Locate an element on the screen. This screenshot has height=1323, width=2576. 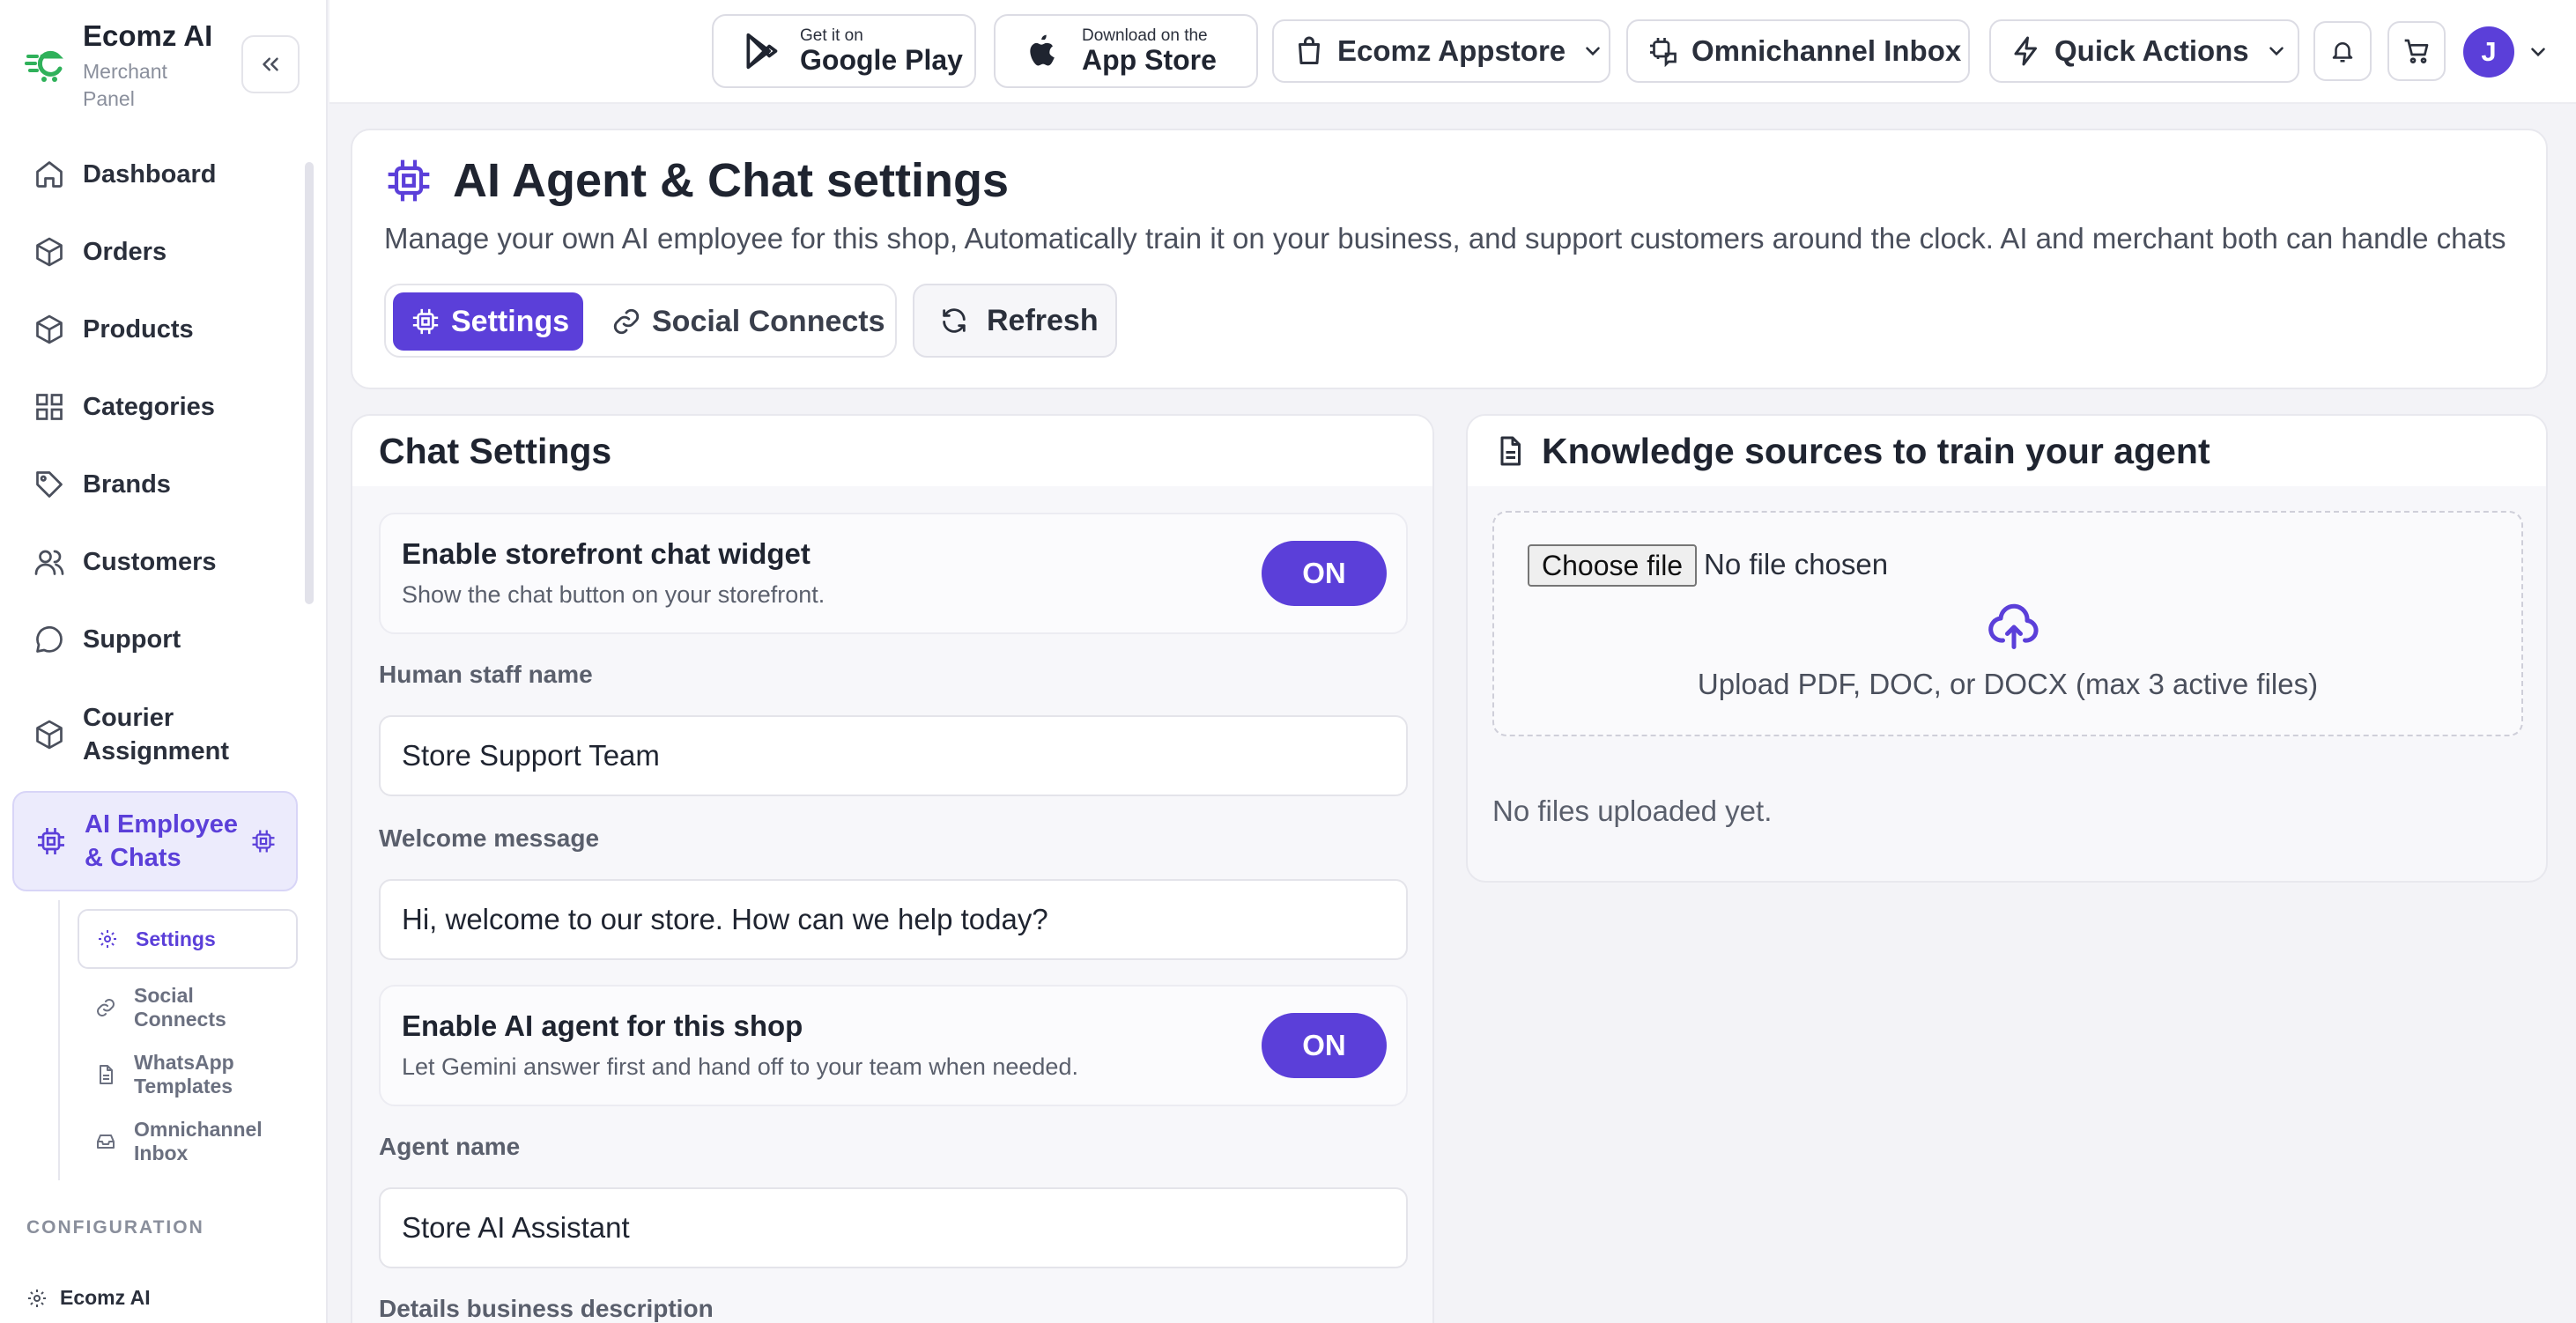
choose-file-button: Choose file is located at coordinates (1613, 565).